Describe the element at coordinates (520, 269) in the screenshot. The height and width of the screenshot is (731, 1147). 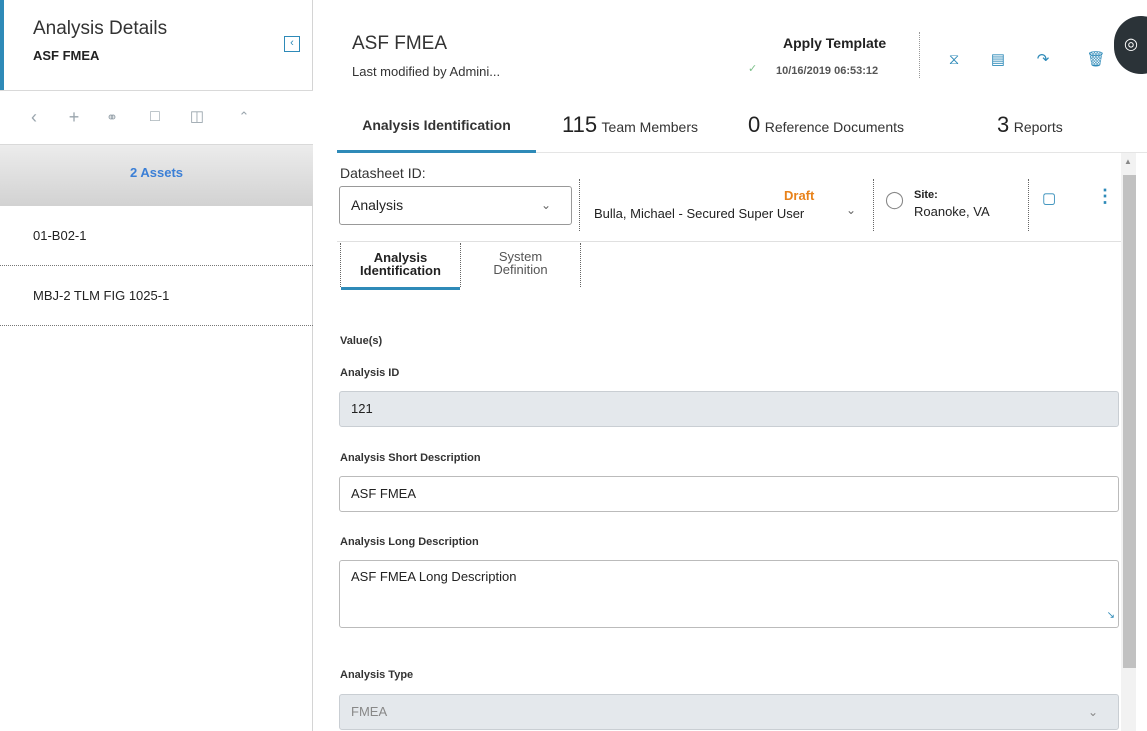
I see `subtab-label: Definition` at that location.